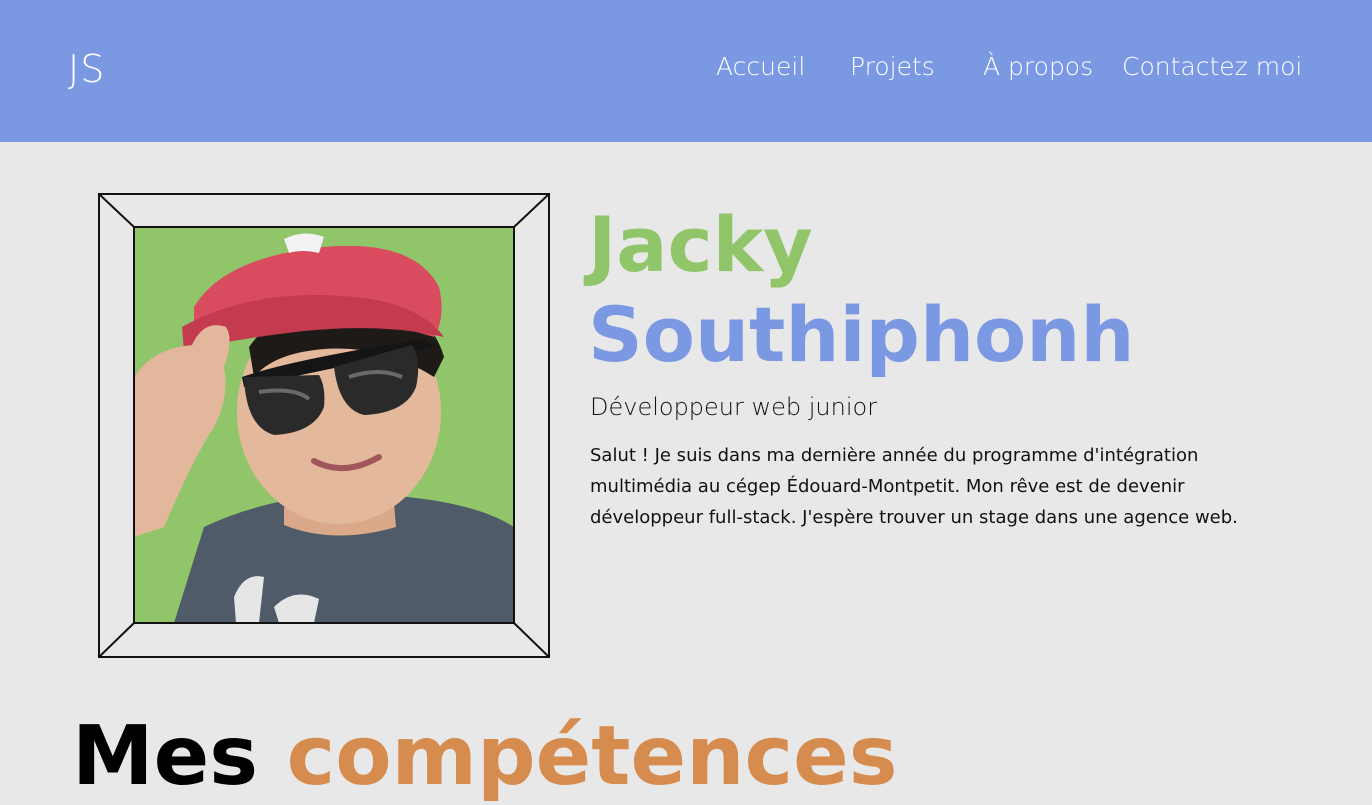  I want to click on first-name-heading: Jacky, so click(700, 244).